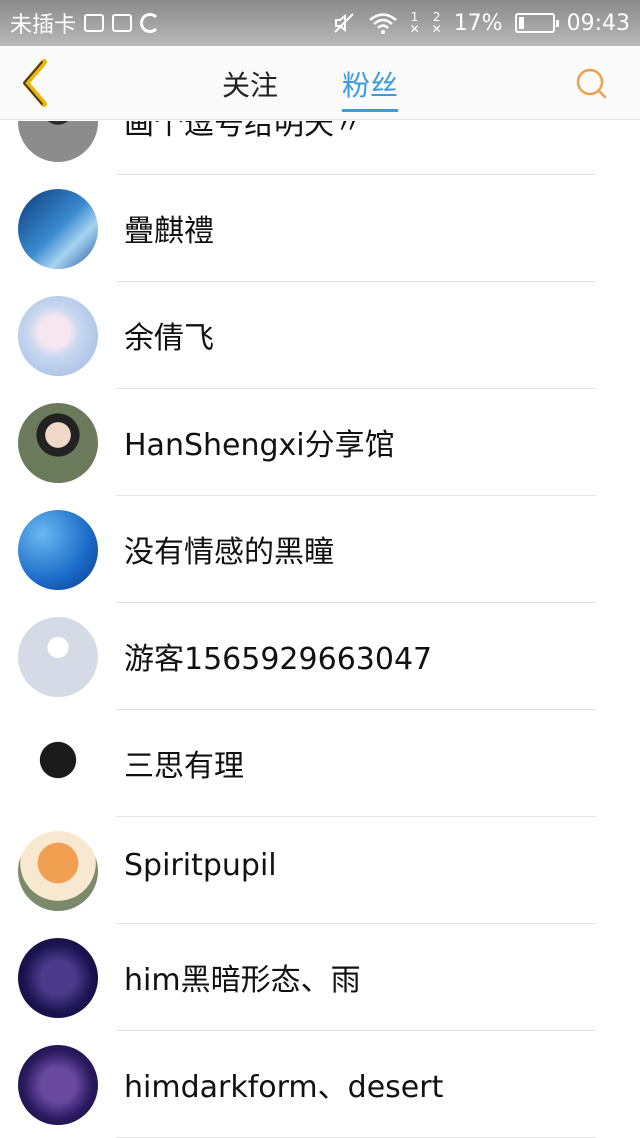 The height and width of the screenshot is (1138, 640). I want to click on status-bar: 未插卡 1 ✕ 2 ✕ 17% 09:43, so click(320, 23).